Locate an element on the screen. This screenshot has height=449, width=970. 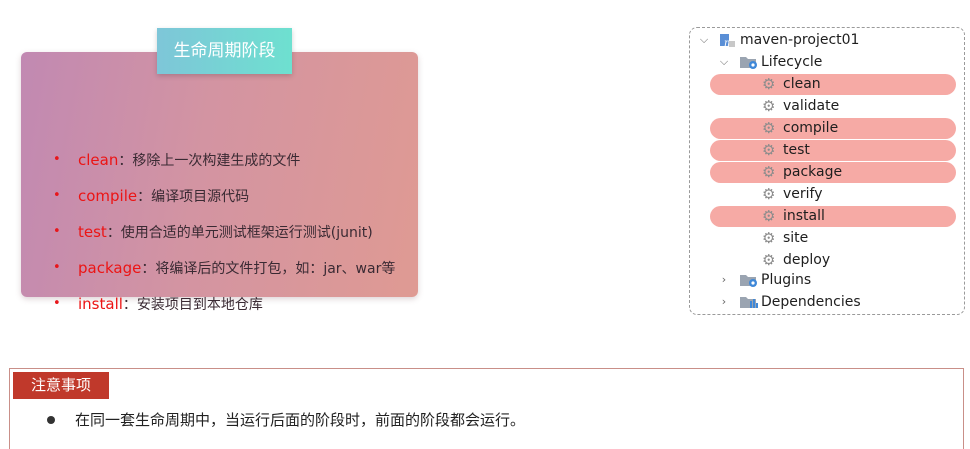
phase-term: clean is located at coordinates (98, 160).